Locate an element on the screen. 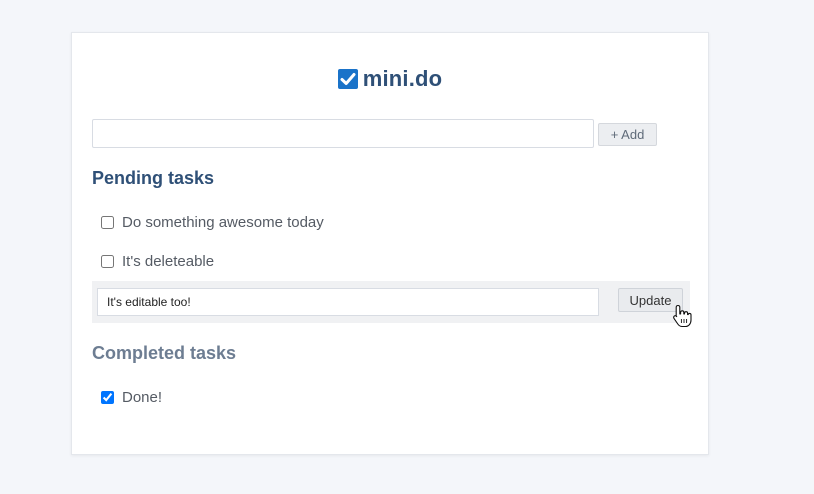 This screenshot has height=494, width=814. task-label: Do something awesome today is located at coordinates (223, 222).